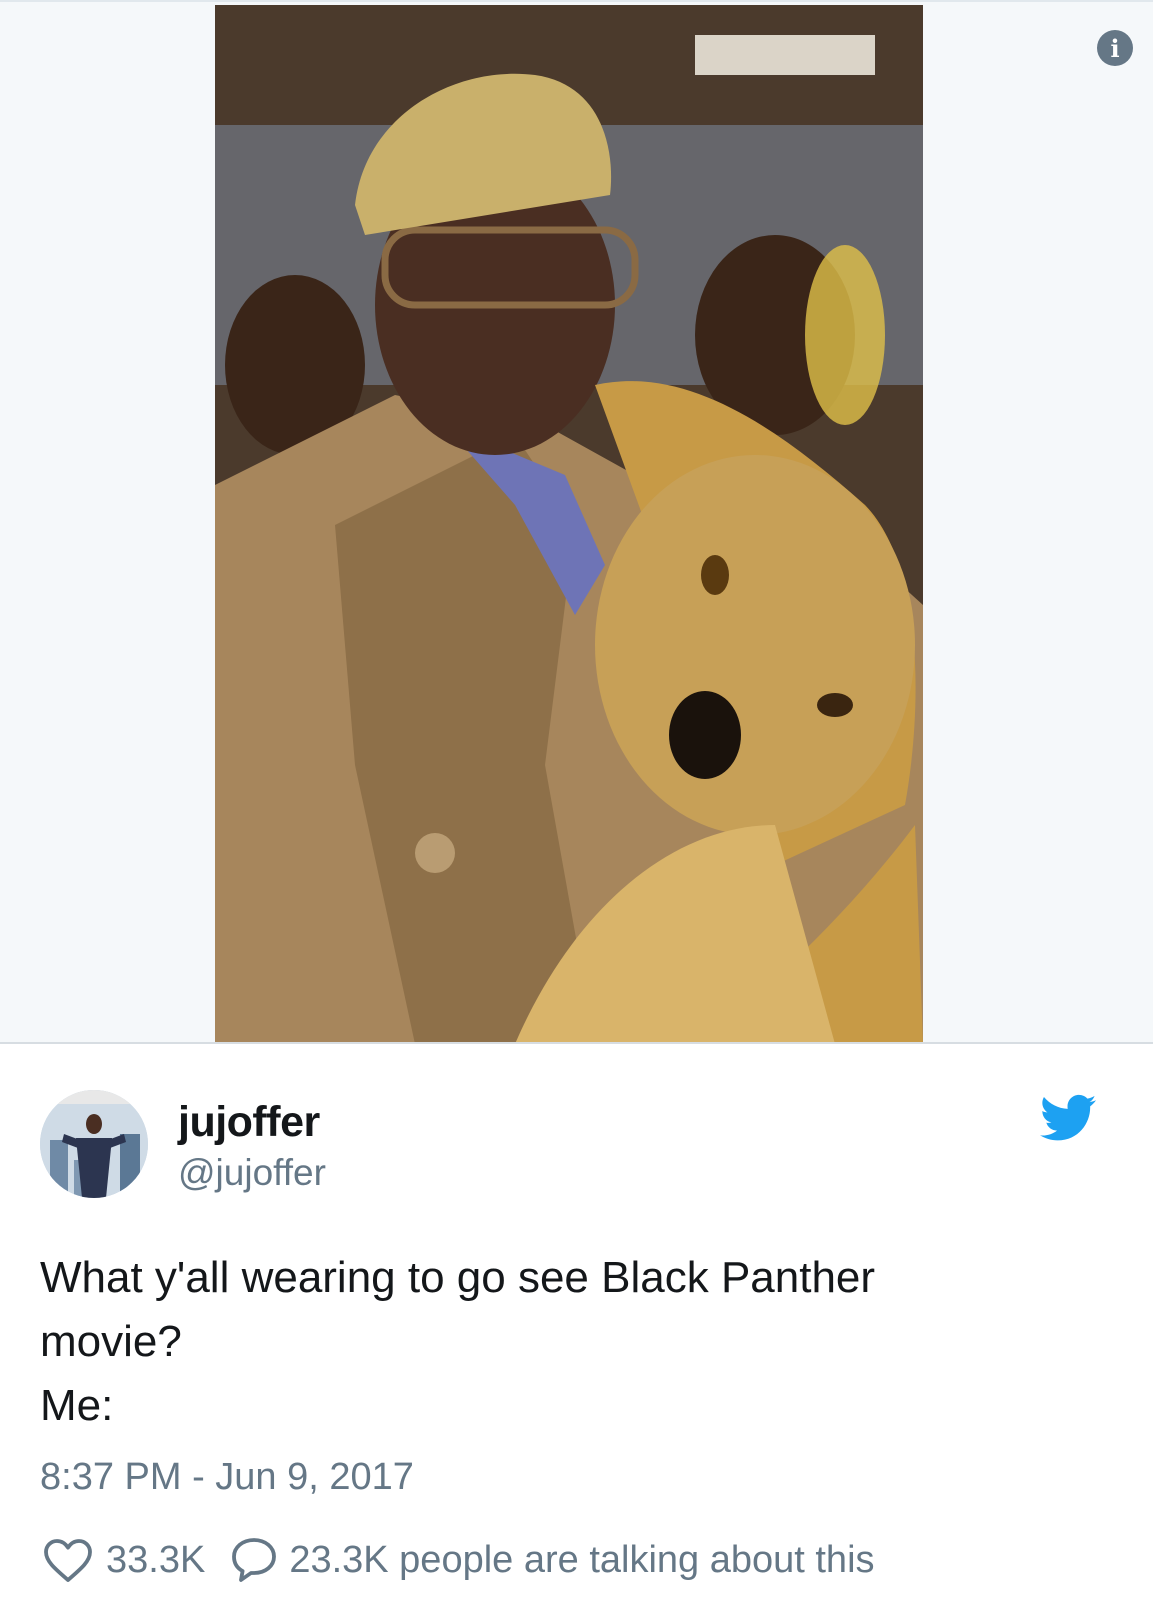 This screenshot has height=1614, width=1153. Describe the element at coordinates (252, 1173) in the screenshot. I see `user-handle: @jujoffer` at that location.